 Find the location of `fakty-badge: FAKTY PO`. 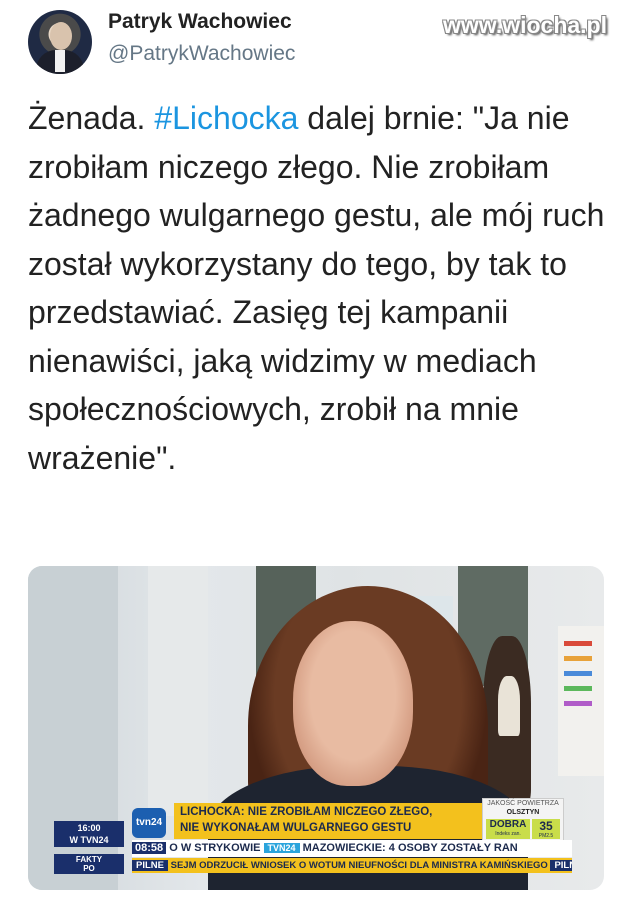

fakty-badge: FAKTY PO is located at coordinates (89, 864).